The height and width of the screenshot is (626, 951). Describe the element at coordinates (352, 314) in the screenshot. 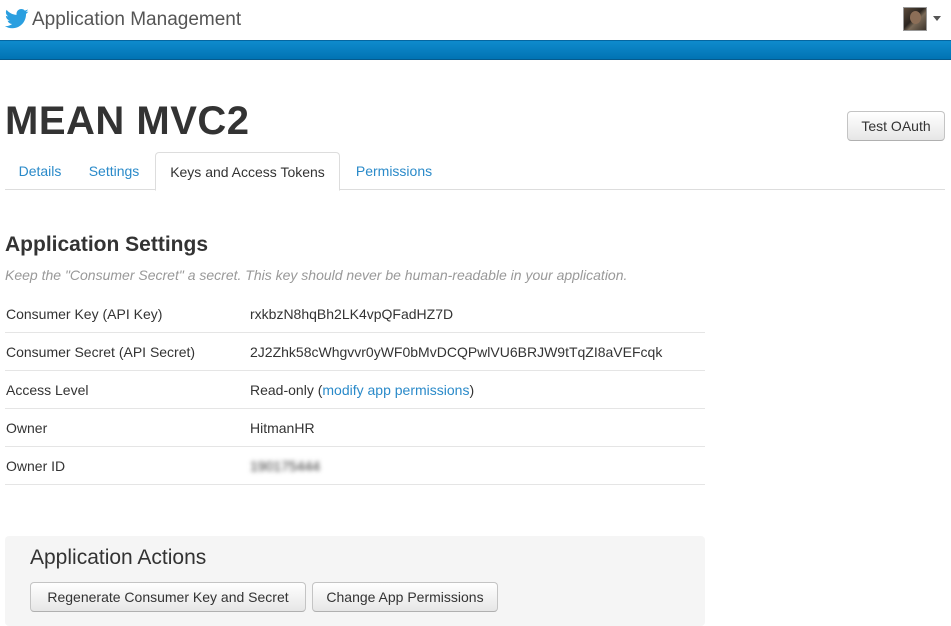

I see `consumer-key-value: rxkbzN8hqBh2LK4vpQFadHZ7D` at that location.